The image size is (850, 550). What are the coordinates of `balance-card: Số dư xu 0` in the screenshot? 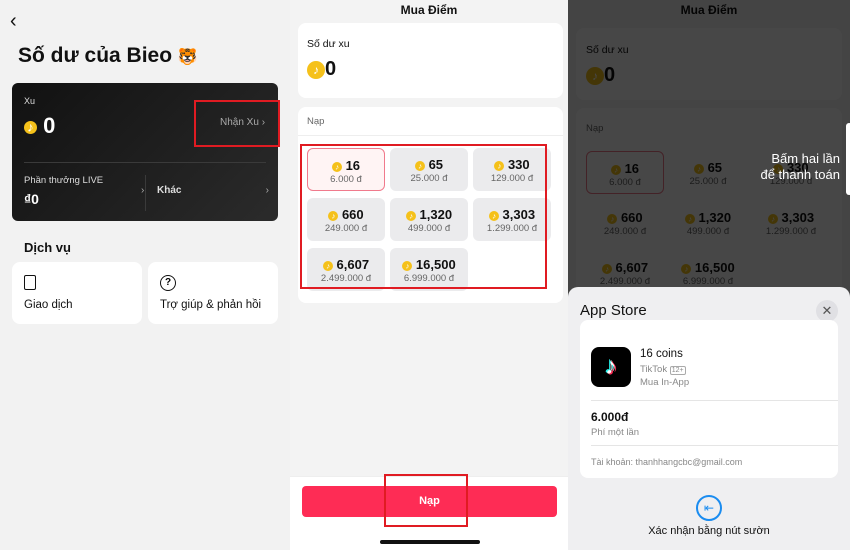 It's located at (430, 60).